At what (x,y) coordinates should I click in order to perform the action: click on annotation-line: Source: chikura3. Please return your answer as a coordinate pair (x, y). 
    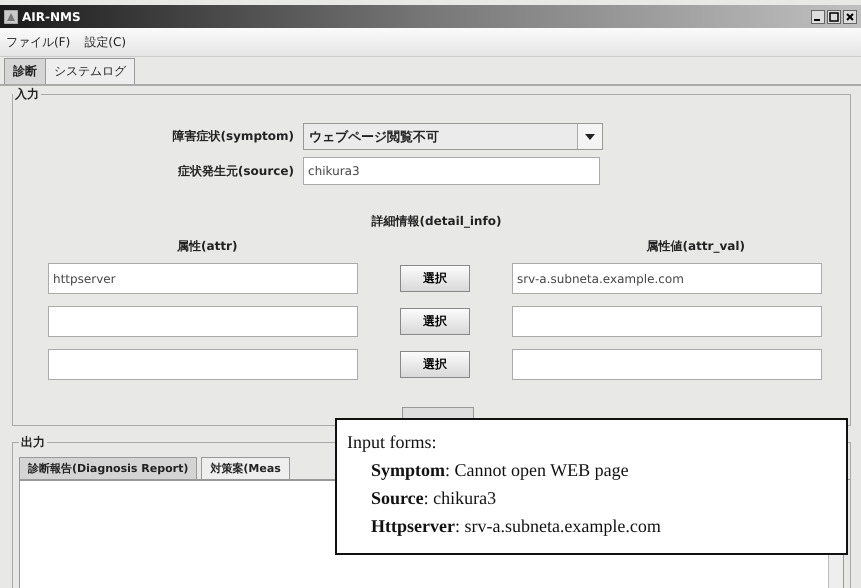
    Looking at the image, I should click on (434, 498).